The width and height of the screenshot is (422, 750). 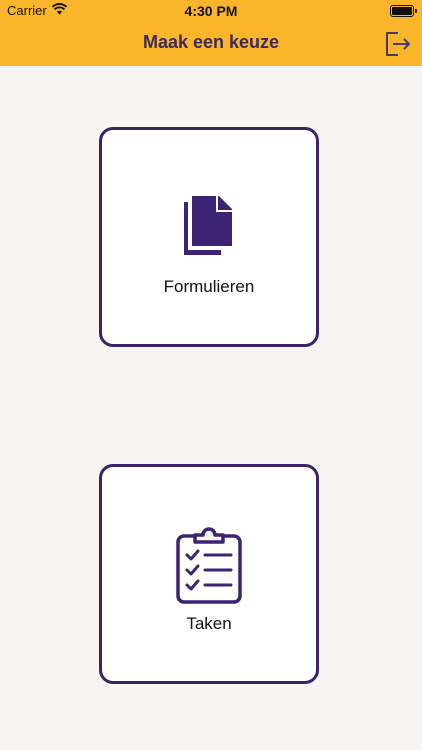 I want to click on status-time: 4:30 PM, so click(x=211, y=11).